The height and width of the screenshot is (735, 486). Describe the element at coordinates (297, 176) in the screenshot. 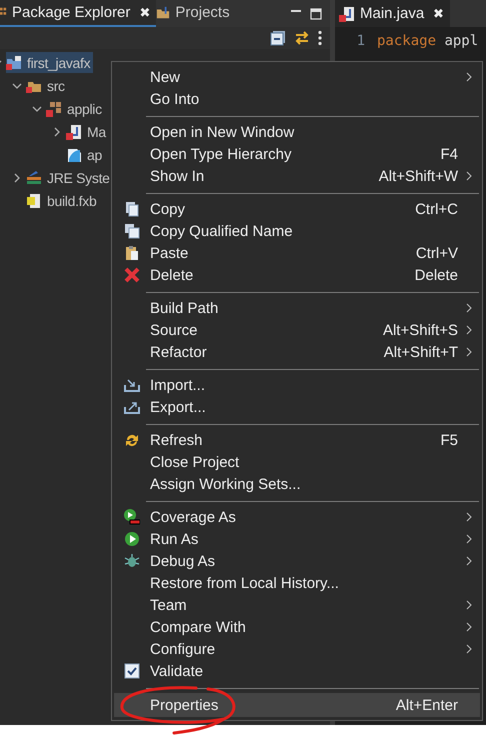

I see `menu-item: Show In Alt+Shift+W` at that location.